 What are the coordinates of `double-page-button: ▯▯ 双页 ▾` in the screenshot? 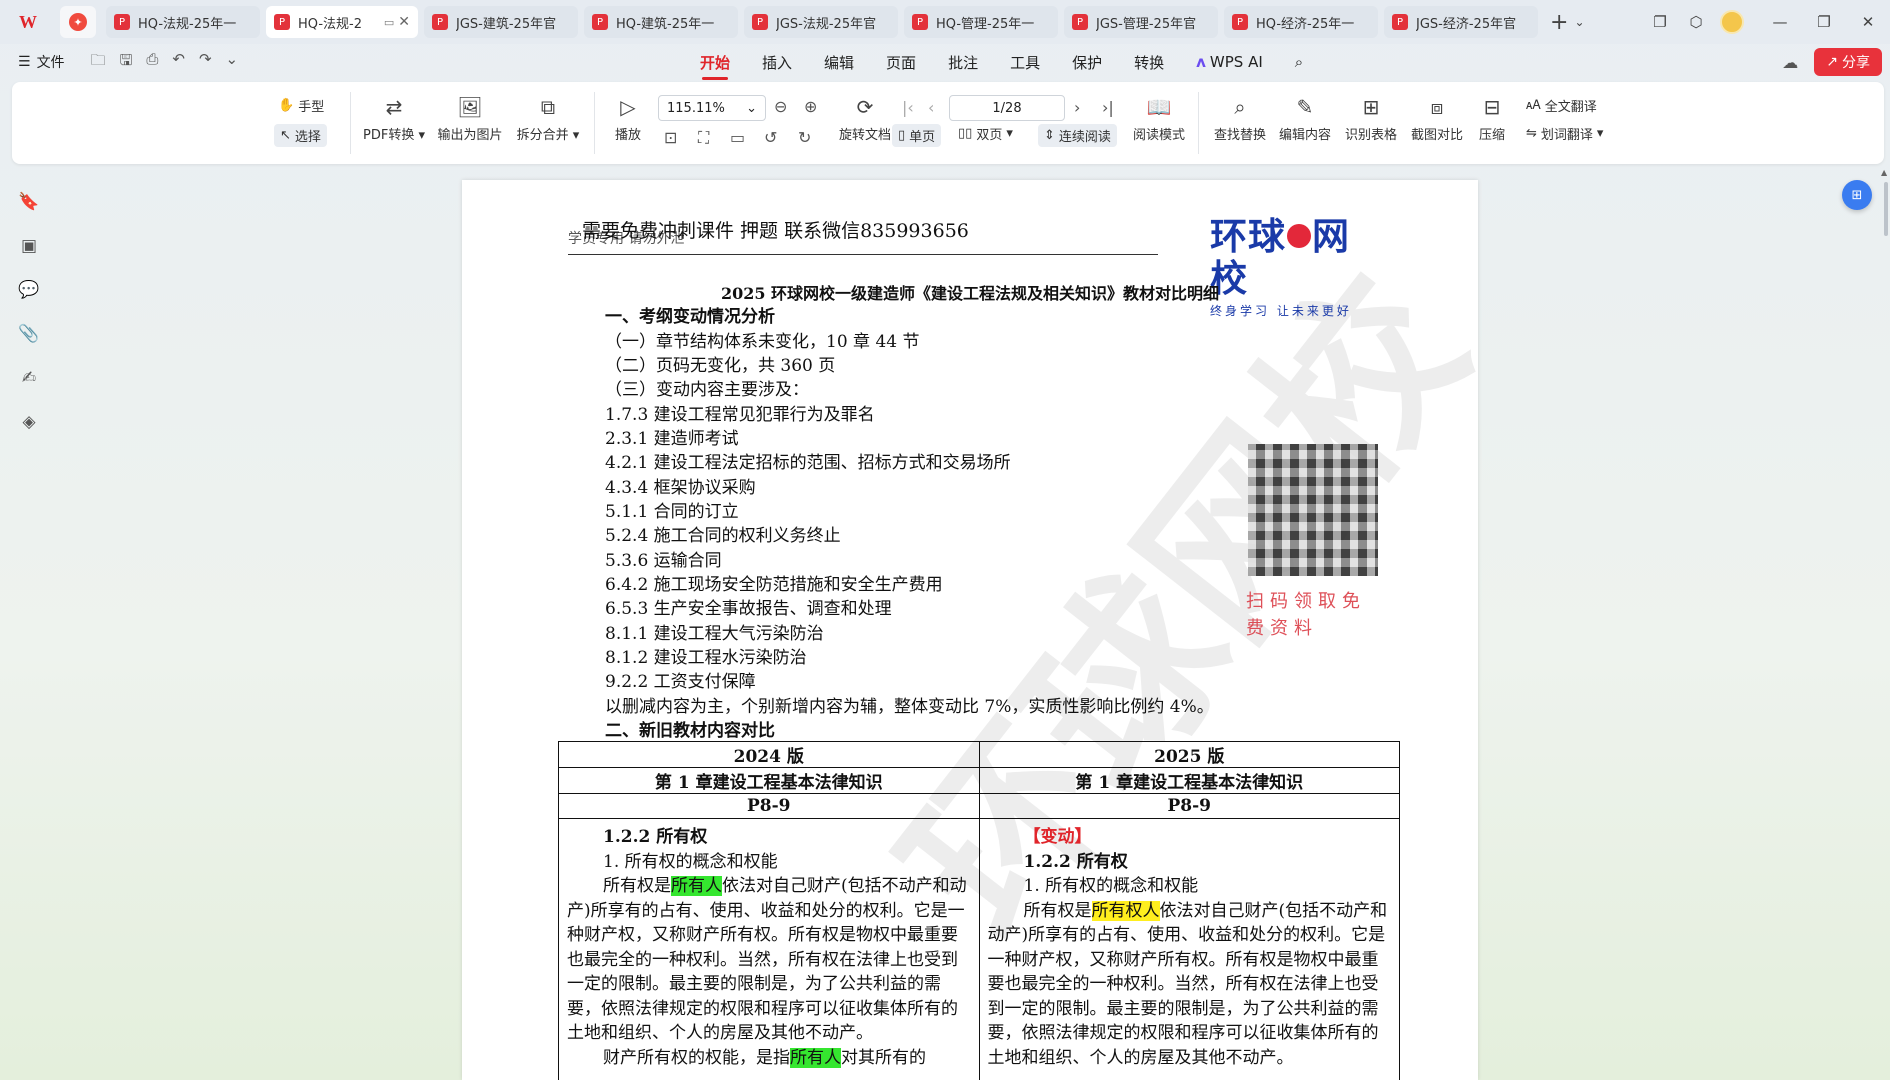 It's located at (985, 133).